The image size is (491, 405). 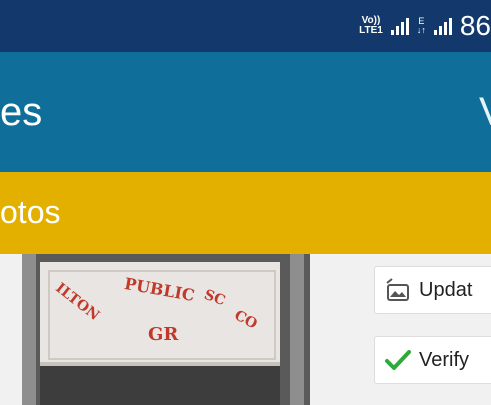 What do you see at coordinates (245, 26) in the screenshot?
I see `status-bar: Vo)) LTE1 E ↓↑ 86` at bounding box center [245, 26].